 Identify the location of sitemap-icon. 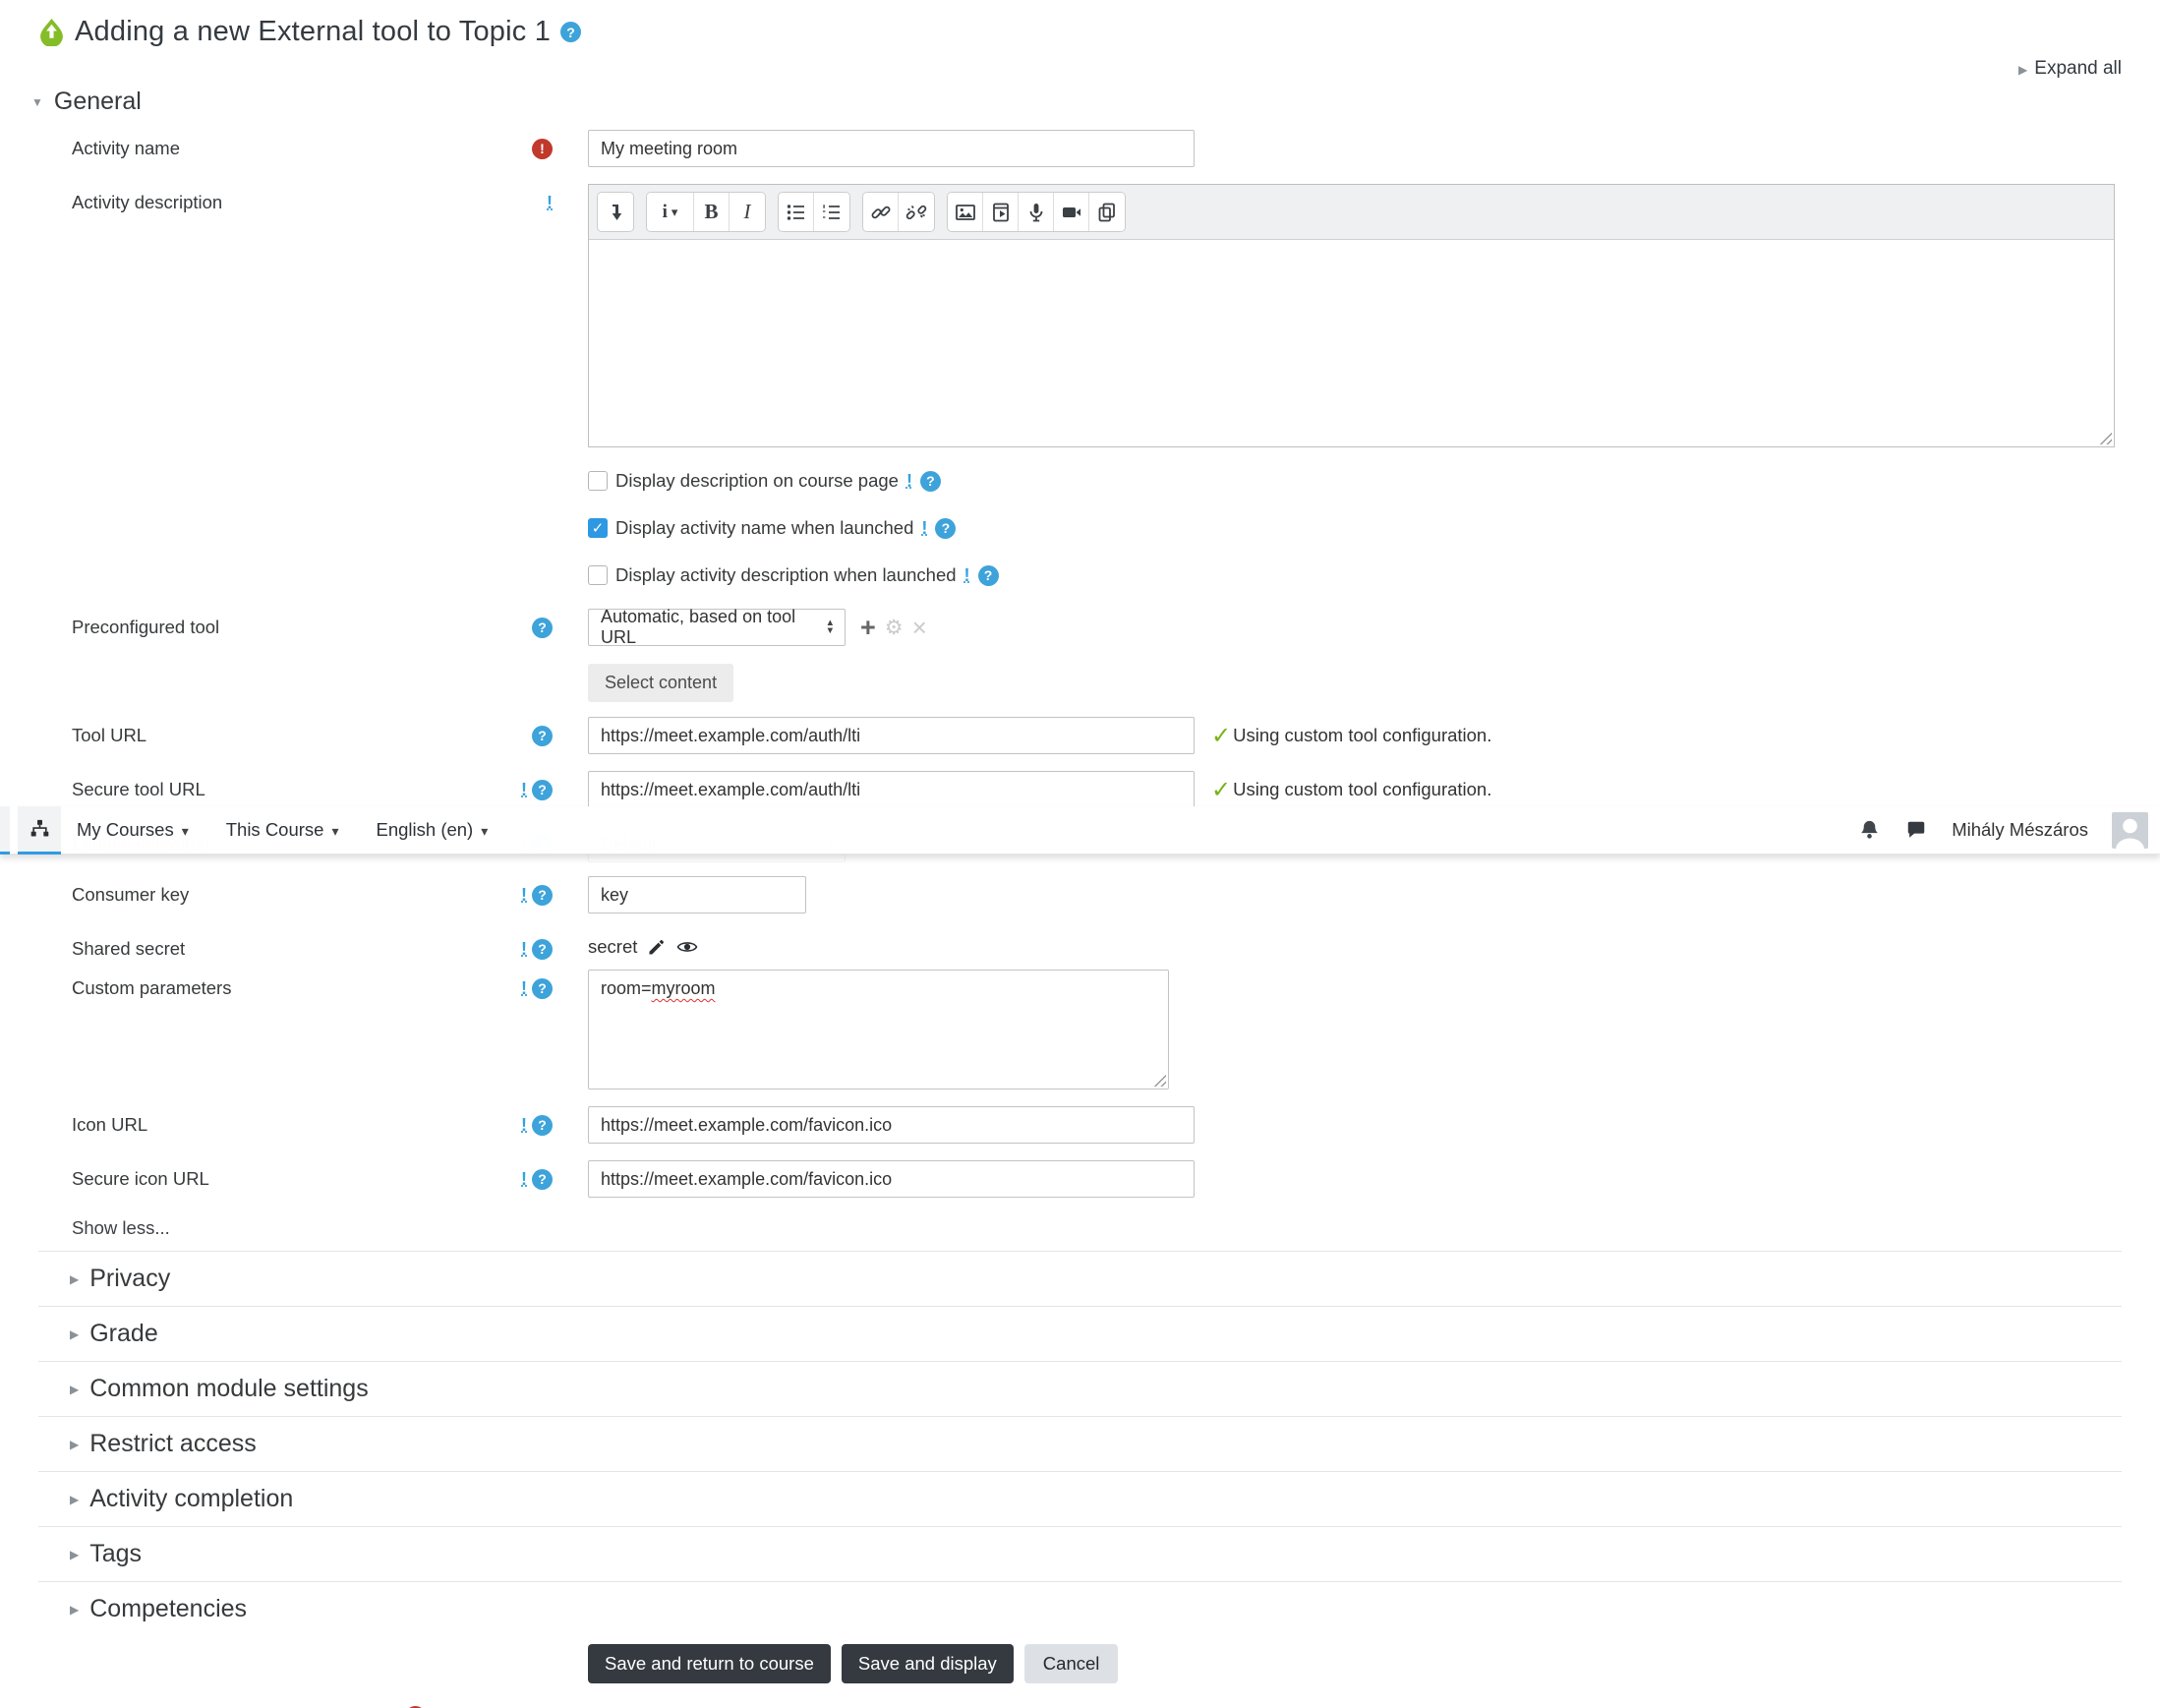
(39, 829).